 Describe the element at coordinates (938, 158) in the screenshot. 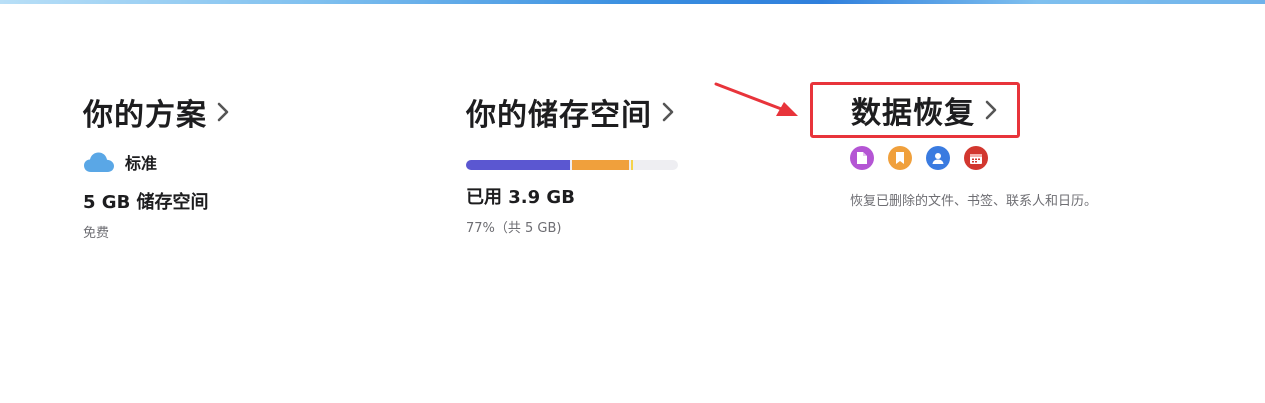

I see `contact-icon` at that location.